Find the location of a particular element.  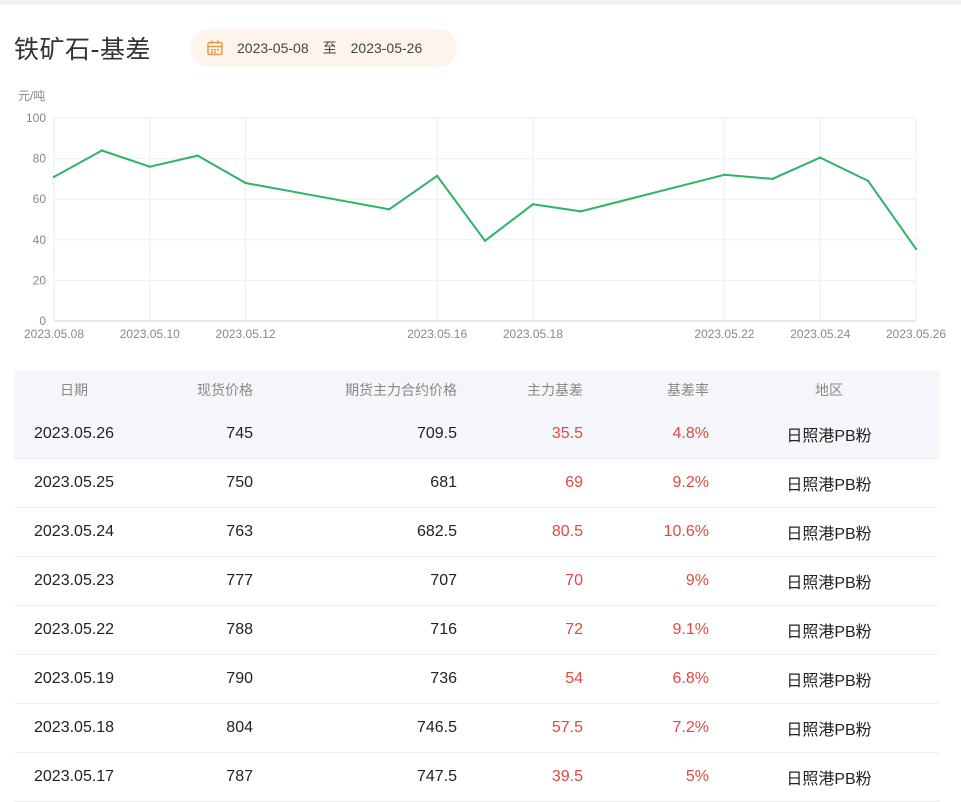

table-row: 2023.05.22 788 716 72 9.1% 日照港PB粉 is located at coordinates (477, 630).